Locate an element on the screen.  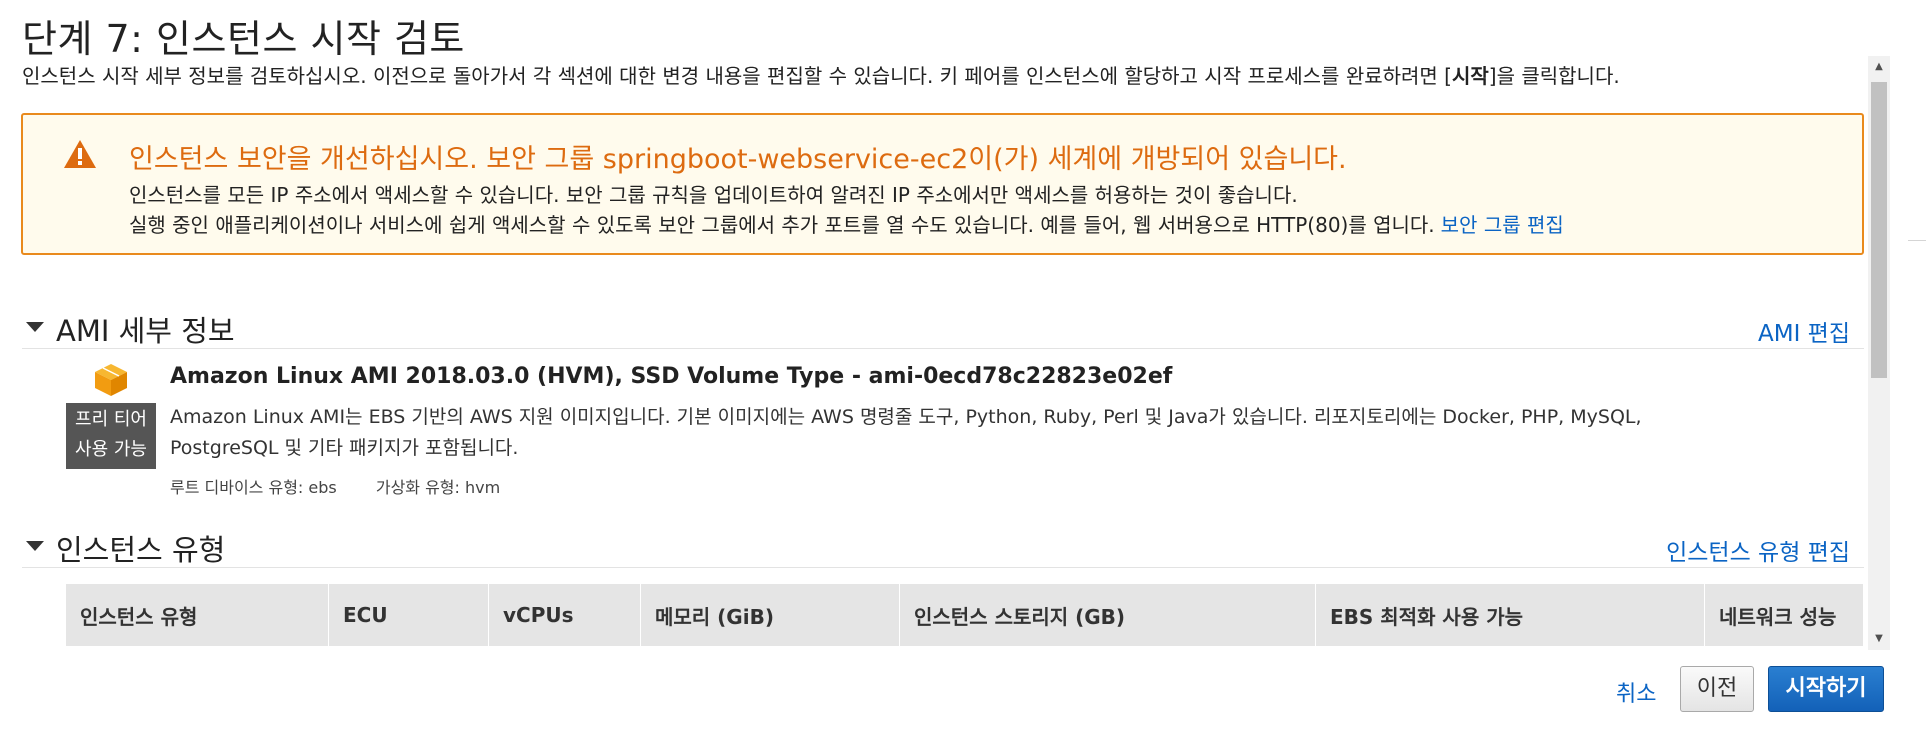
edit-instance-type-link: 인스턴스 유형 편집 is located at coordinates (1758, 550).